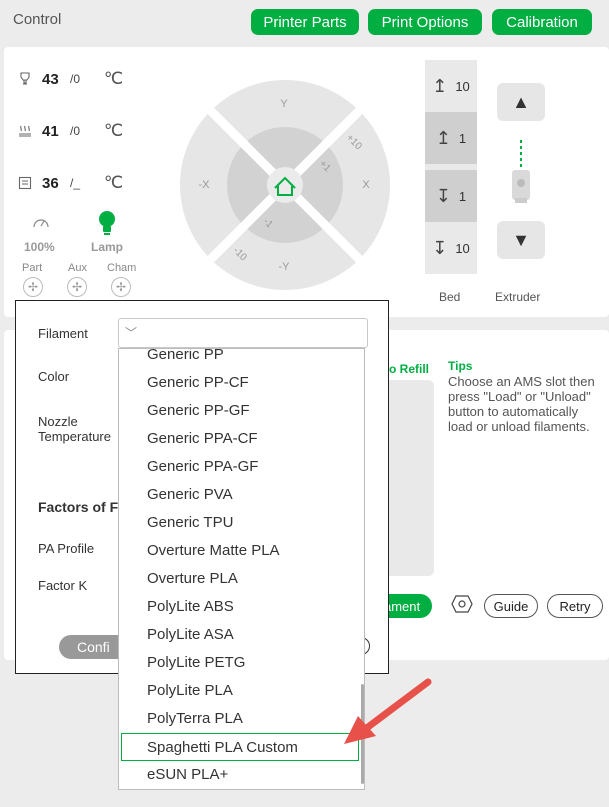 The height and width of the screenshot is (807, 609). Describe the element at coordinates (25, 79) in the screenshot. I see `nozzle-icon` at that location.